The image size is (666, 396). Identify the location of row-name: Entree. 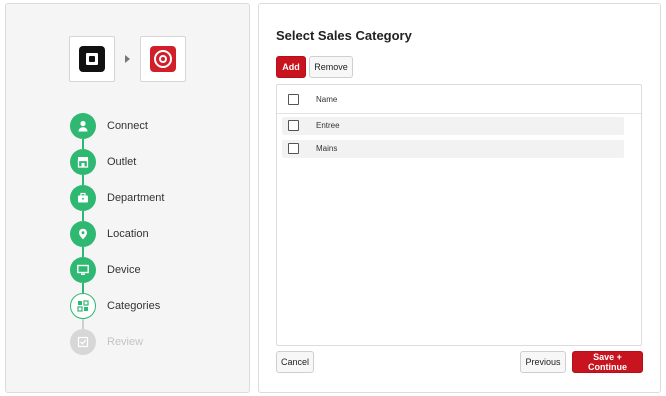
(328, 125).